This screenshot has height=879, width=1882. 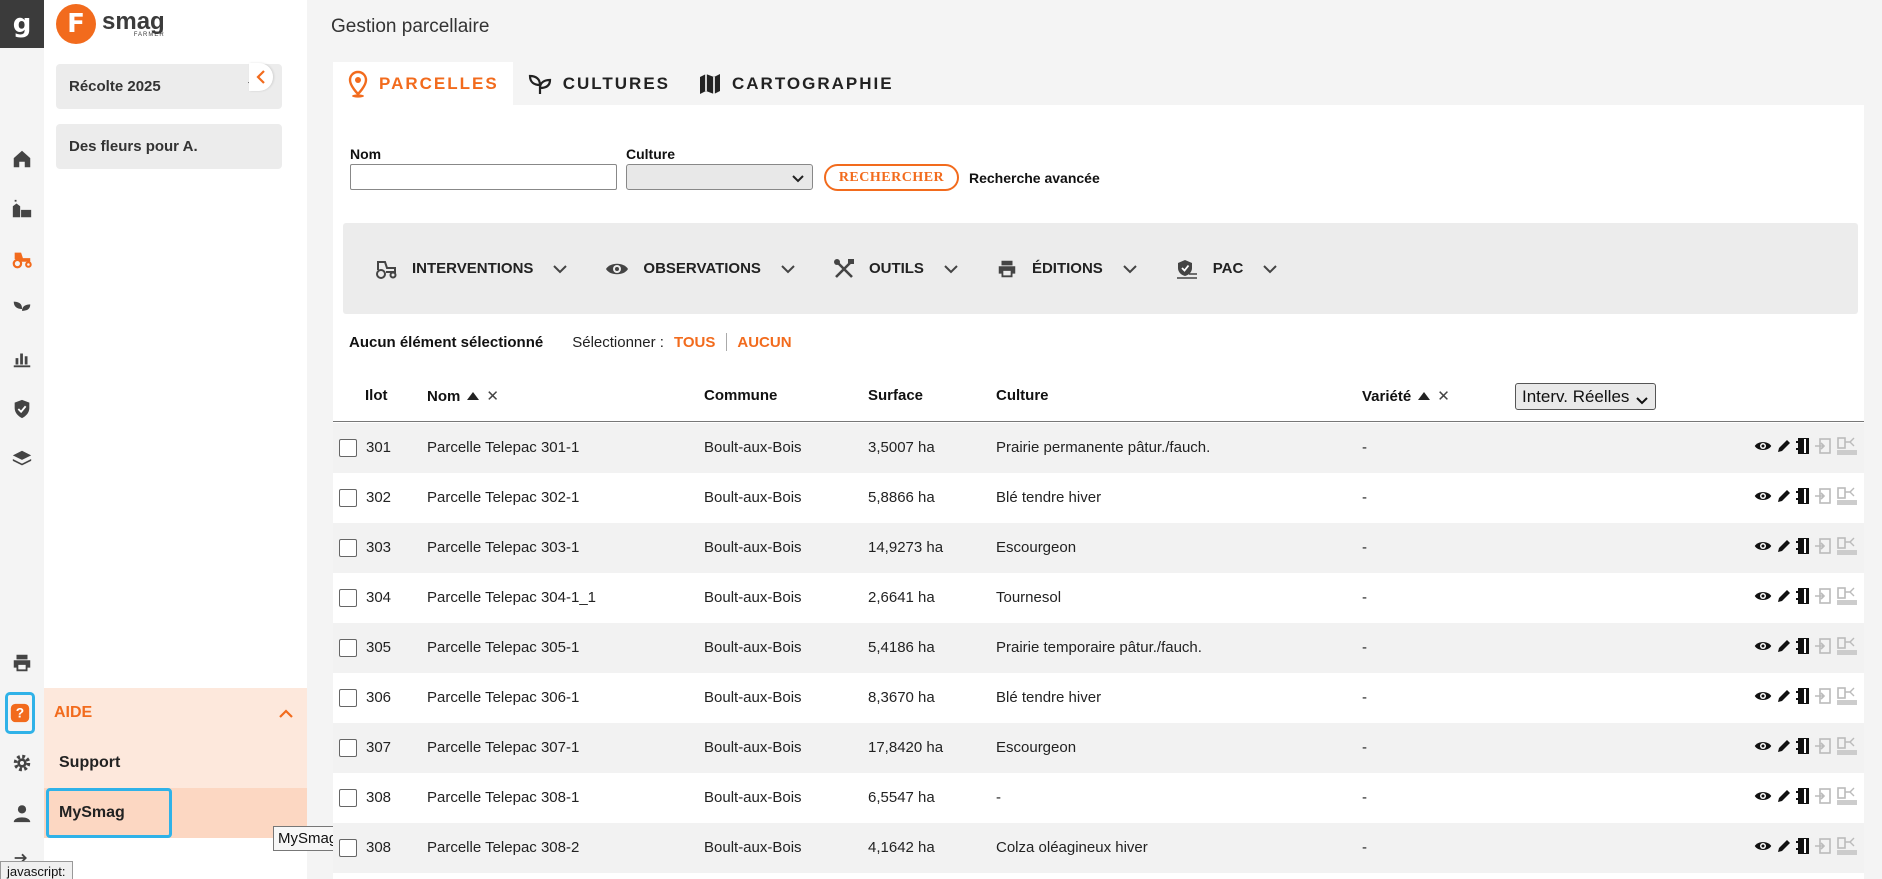 What do you see at coordinates (22, 359) in the screenshot?
I see `bar-chart-icon` at bounding box center [22, 359].